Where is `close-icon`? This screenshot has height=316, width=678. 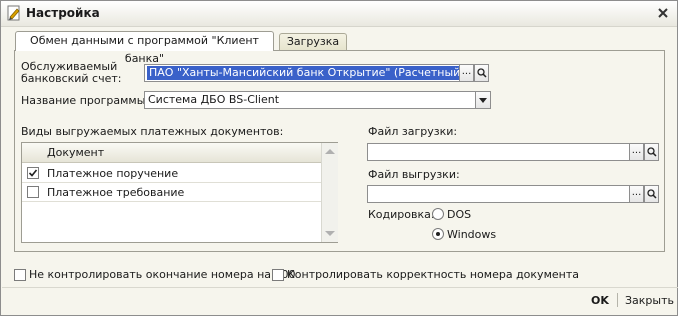 close-icon is located at coordinates (663, 13).